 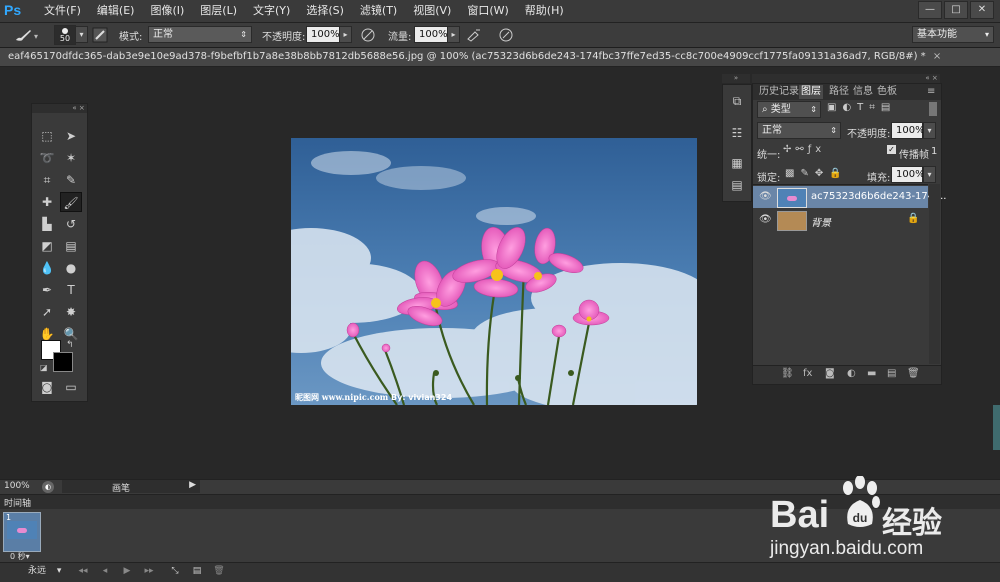 What do you see at coordinates (779, 92) in the screenshot?
I see `tab-history: 历史记录` at bounding box center [779, 92].